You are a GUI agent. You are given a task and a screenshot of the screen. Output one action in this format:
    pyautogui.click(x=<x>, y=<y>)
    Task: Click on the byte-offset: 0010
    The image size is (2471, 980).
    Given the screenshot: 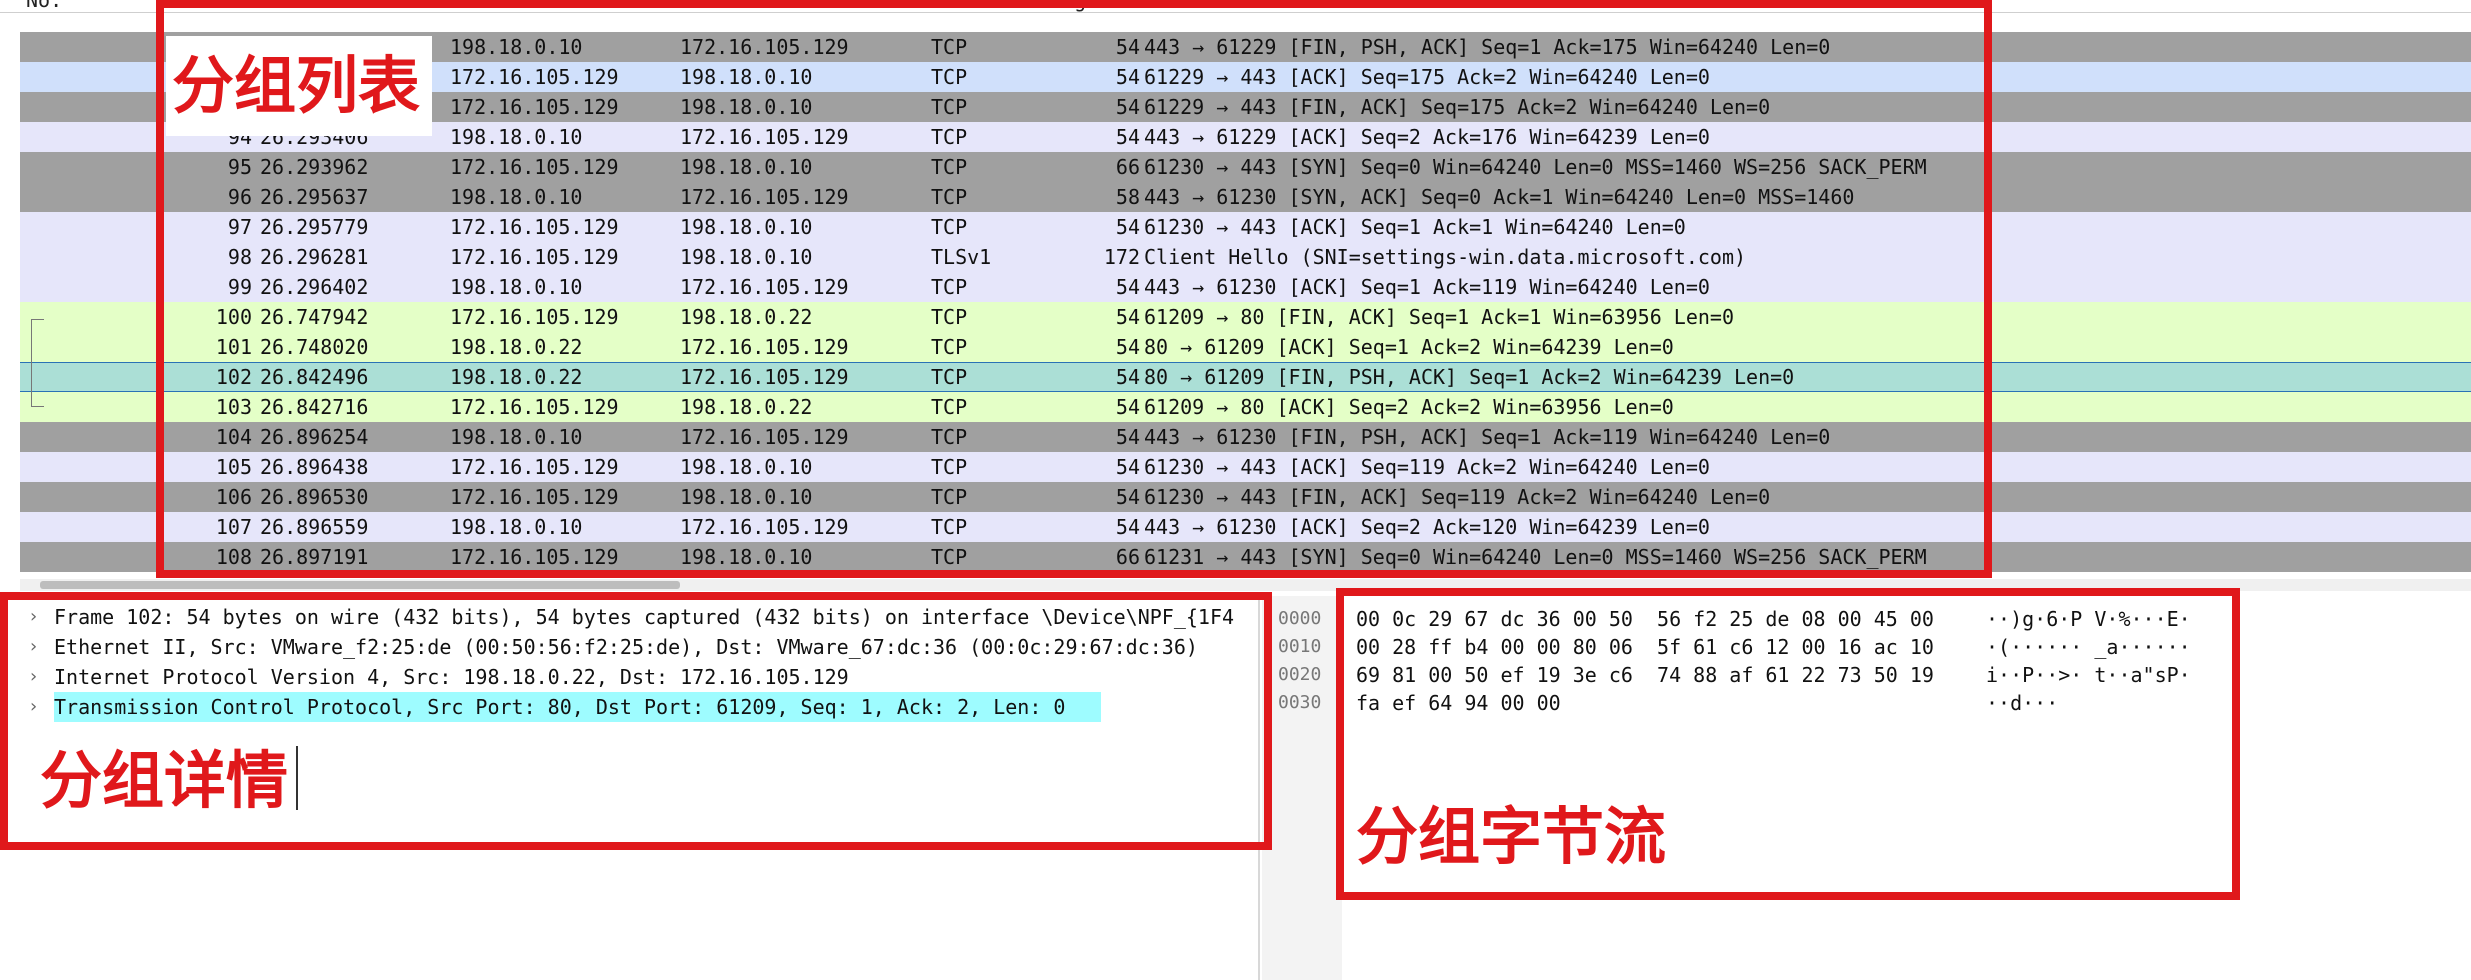 What is the action you would take?
    pyautogui.click(x=1300, y=646)
    